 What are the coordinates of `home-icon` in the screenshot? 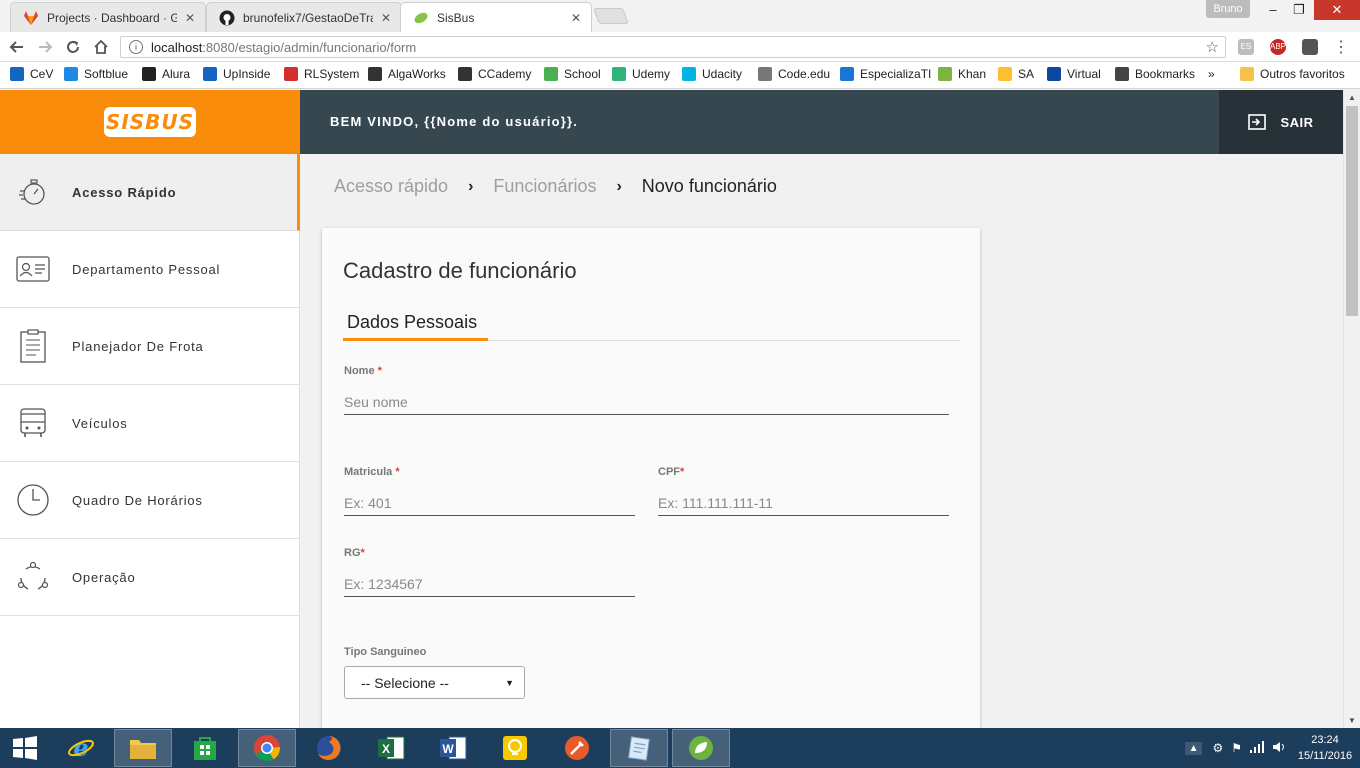 It's located at (101, 47).